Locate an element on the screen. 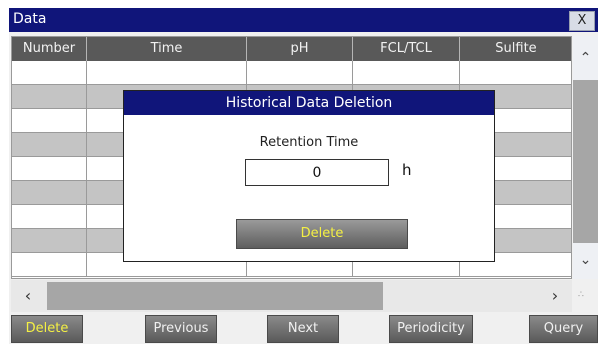  column-header-sulfite: Sulfite is located at coordinates (515, 49).